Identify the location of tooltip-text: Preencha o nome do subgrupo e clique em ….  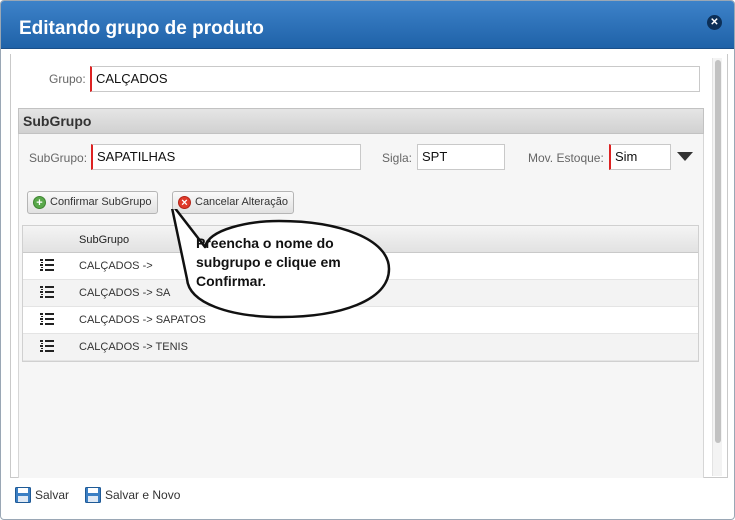
(268, 262).